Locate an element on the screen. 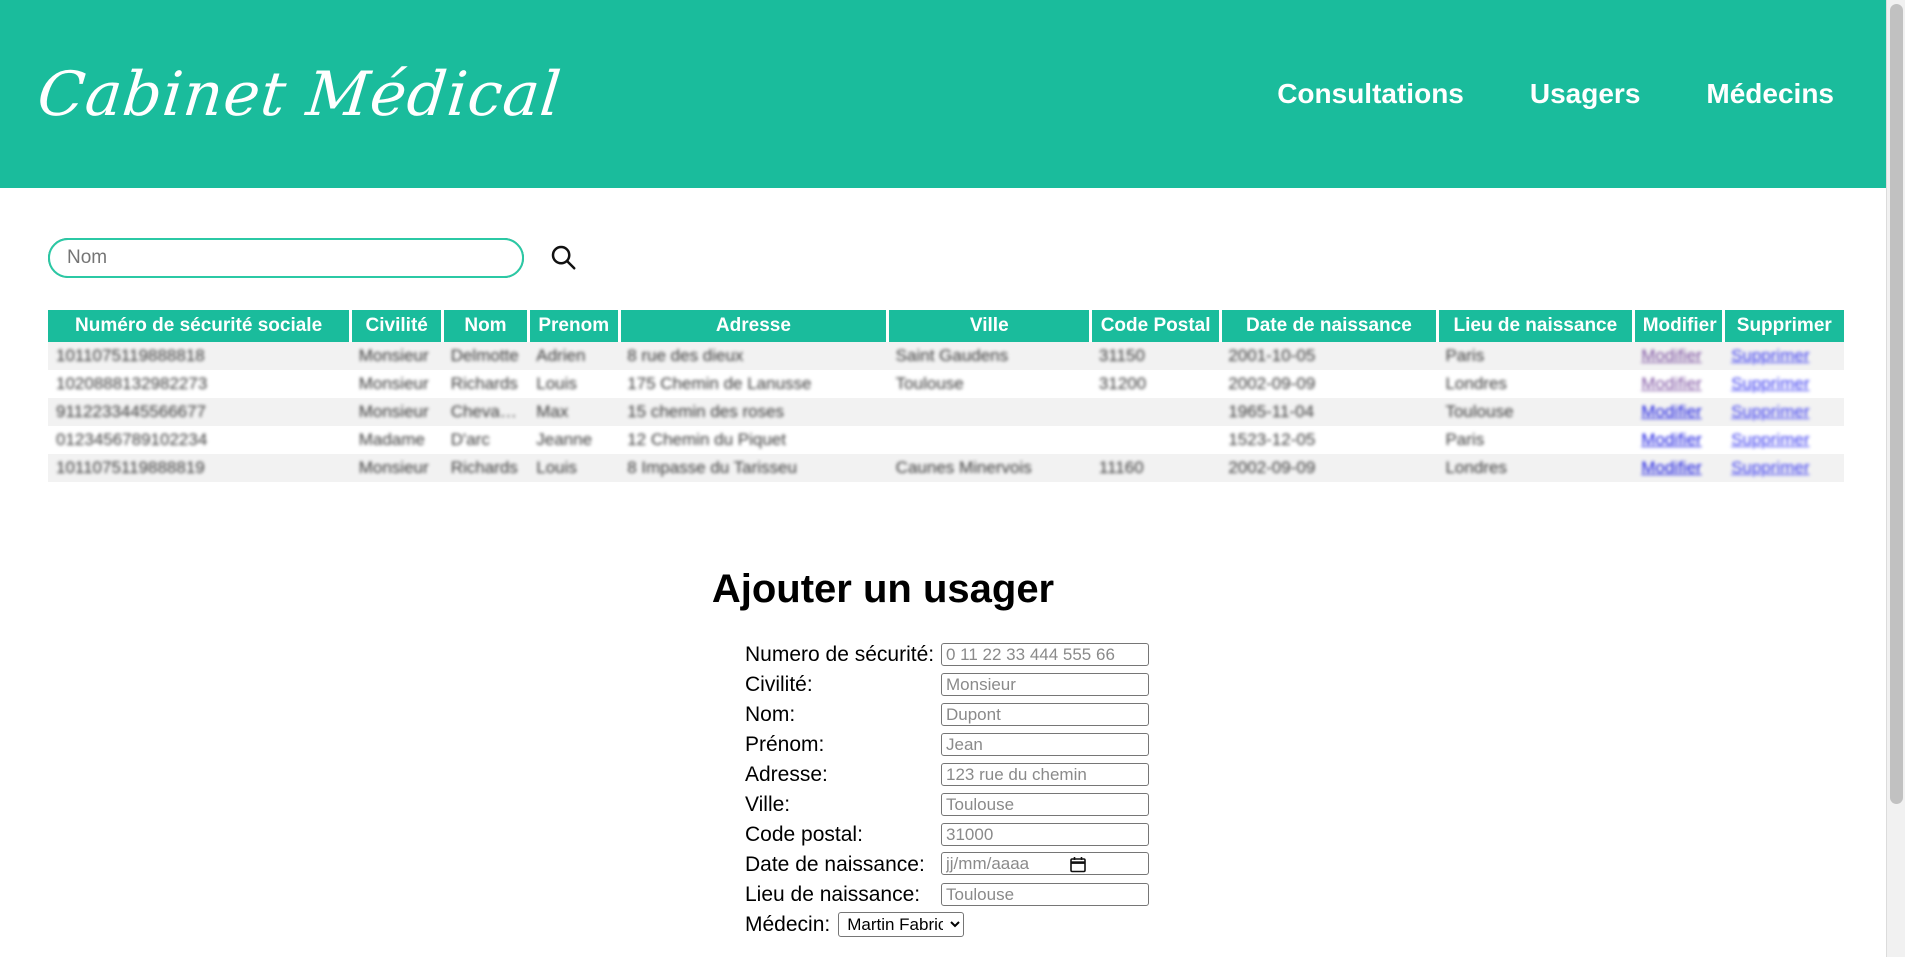 Image resolution: width=1905 pixels, height=957 pixels. col-header-adresse: Adresse is located at coordinates (753, 326).